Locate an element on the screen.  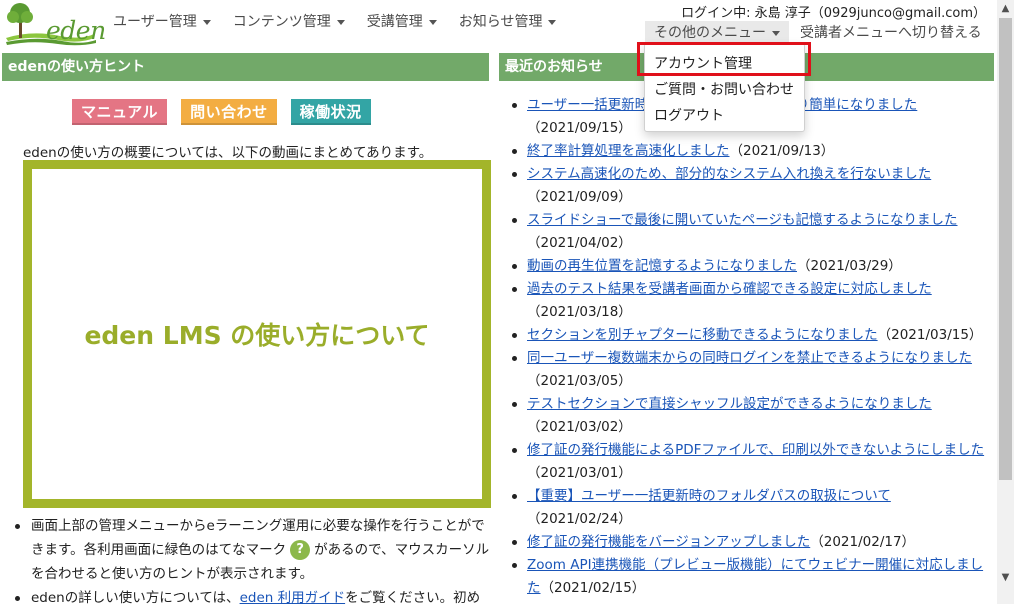
news-date: （2021/02/24） is located at coordinates (579, 519).